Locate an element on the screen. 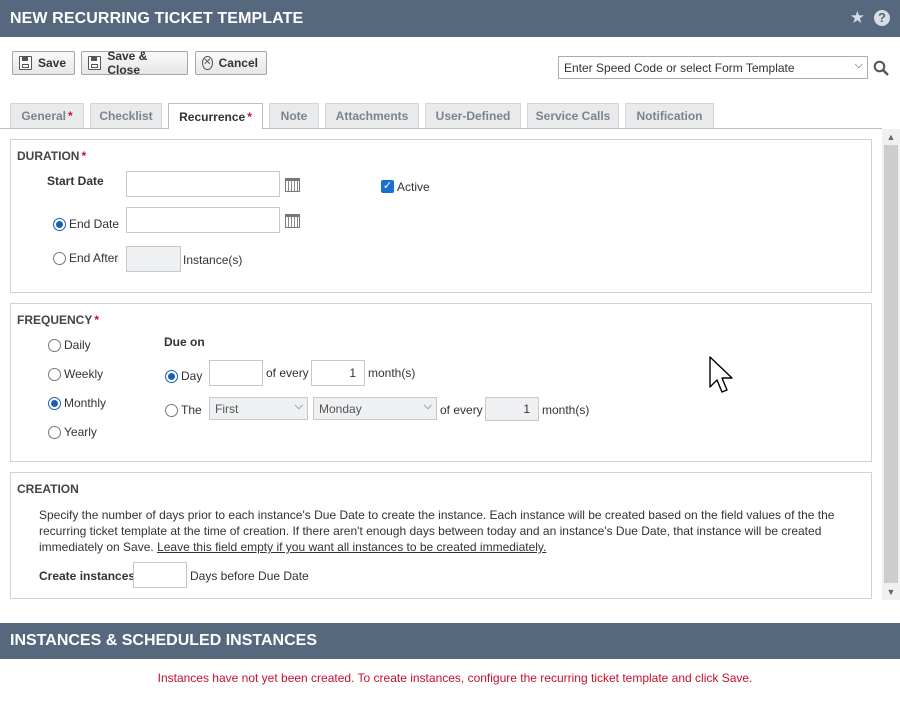 This screenshot has height=717, width=900. yearly-label: Yearly is located at coordinates (80, 432).